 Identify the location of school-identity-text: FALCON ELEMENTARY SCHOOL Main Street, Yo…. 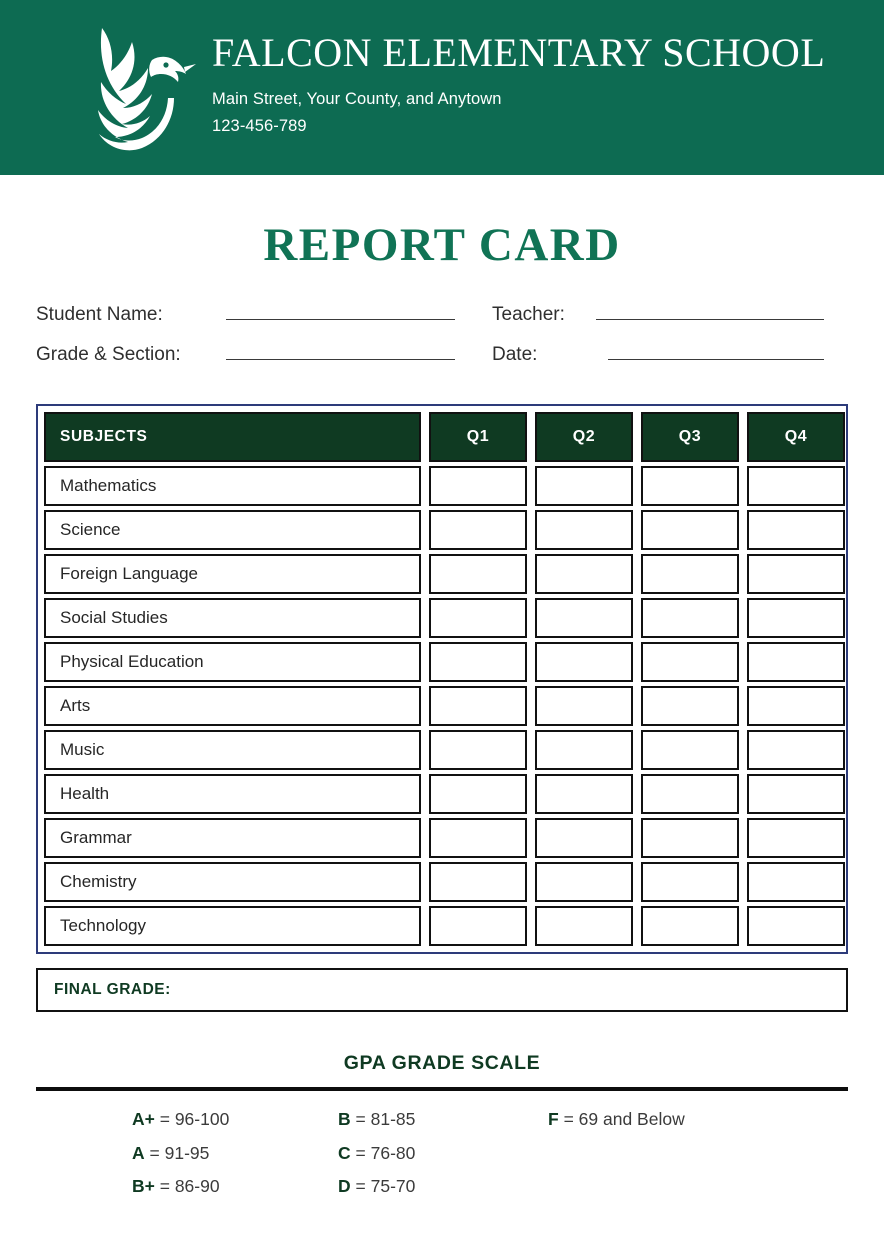
(518, 87).